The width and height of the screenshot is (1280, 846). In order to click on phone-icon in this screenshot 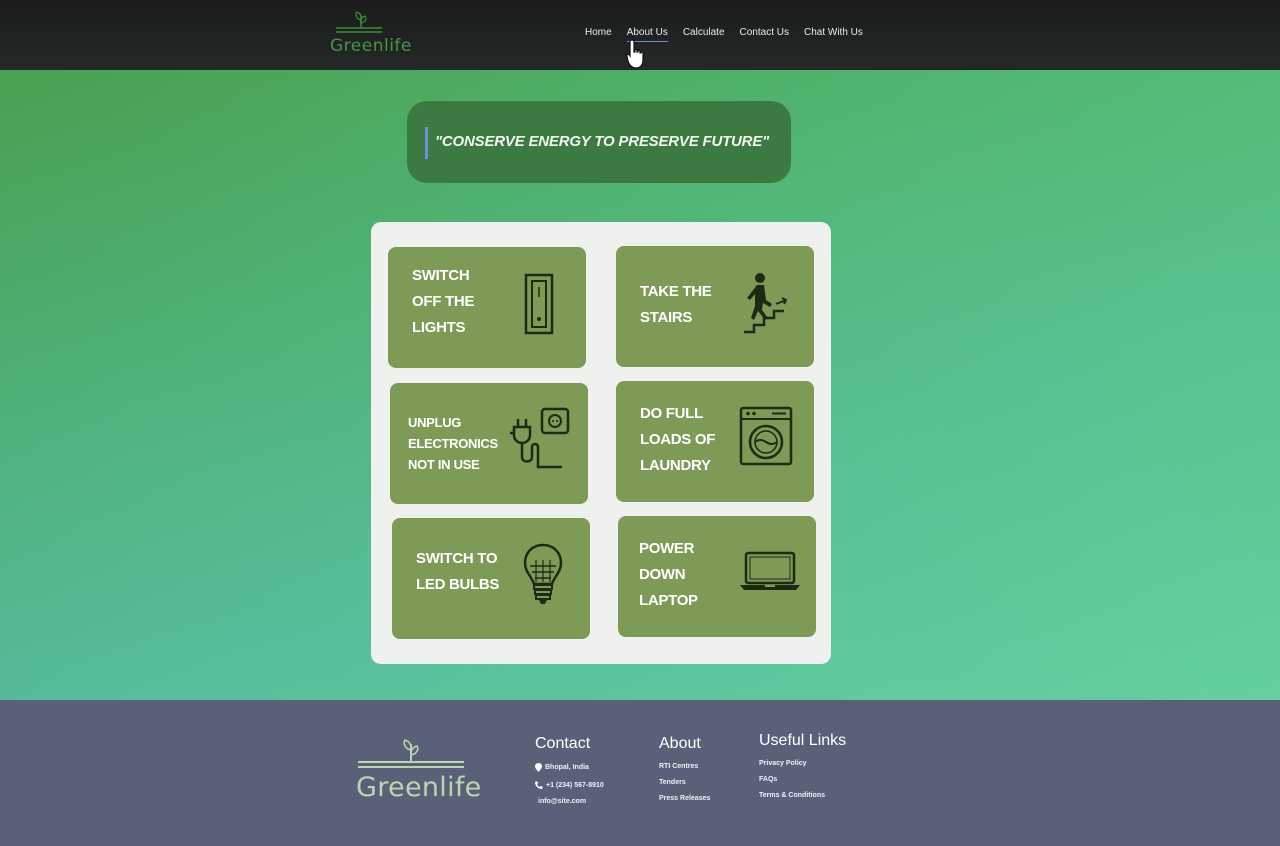, I will do `click(539, 785)`.